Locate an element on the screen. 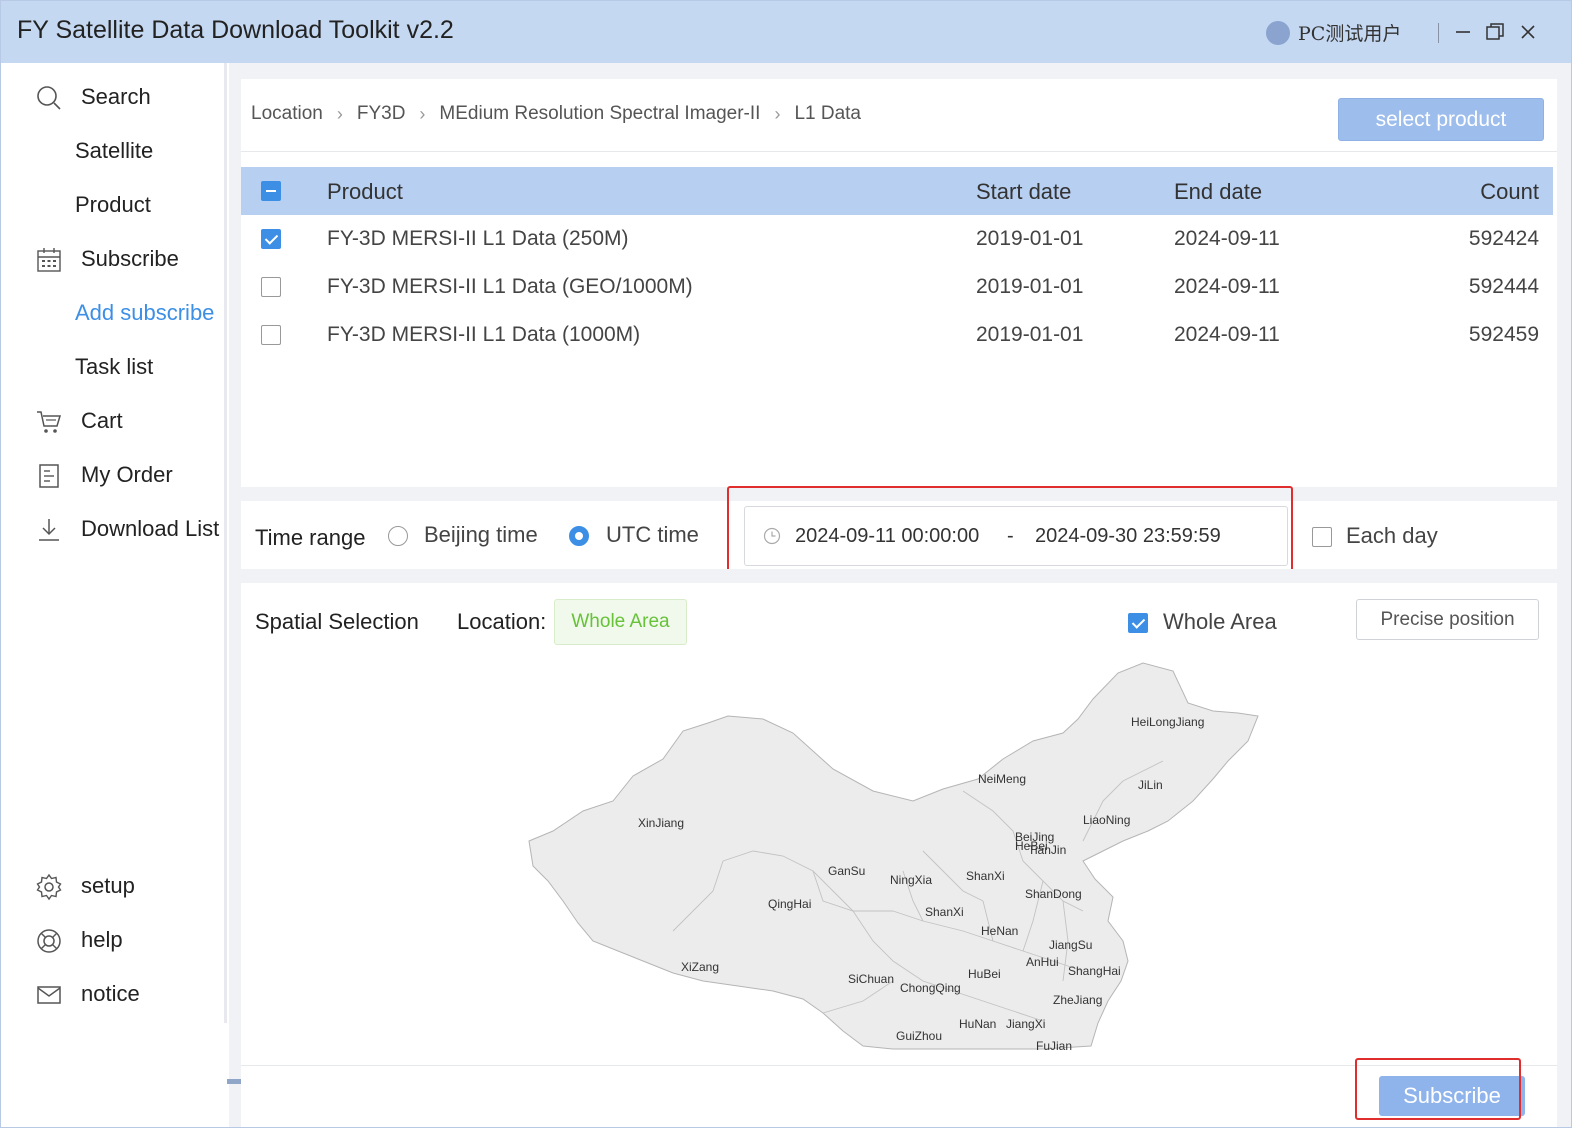 The height and width of the screenshot is (1128, 1572). sidebar-item-notice: notice is located at coordinates (115, 993).